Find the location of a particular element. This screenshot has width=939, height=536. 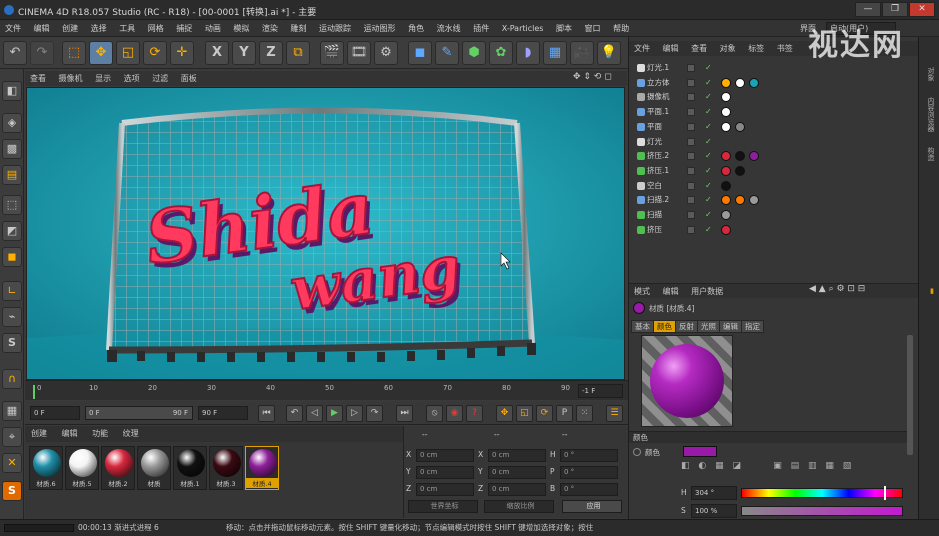

key-position-button: ✥ is located at coordinates (504, 413).